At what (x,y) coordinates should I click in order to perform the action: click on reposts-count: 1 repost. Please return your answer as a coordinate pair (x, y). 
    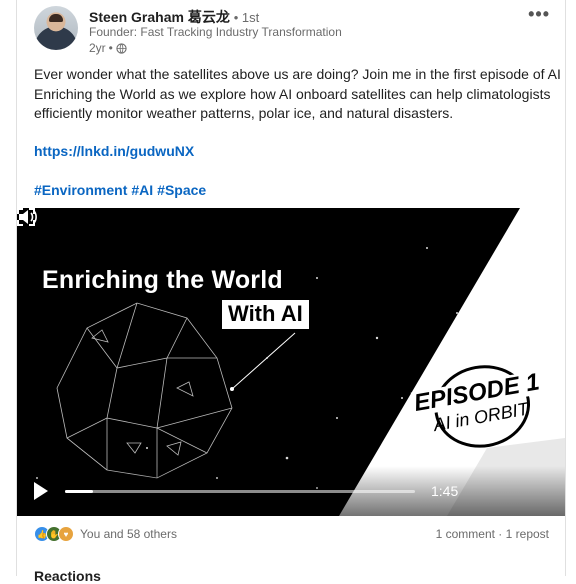
    Looking at the image, I should click on (527, 534).